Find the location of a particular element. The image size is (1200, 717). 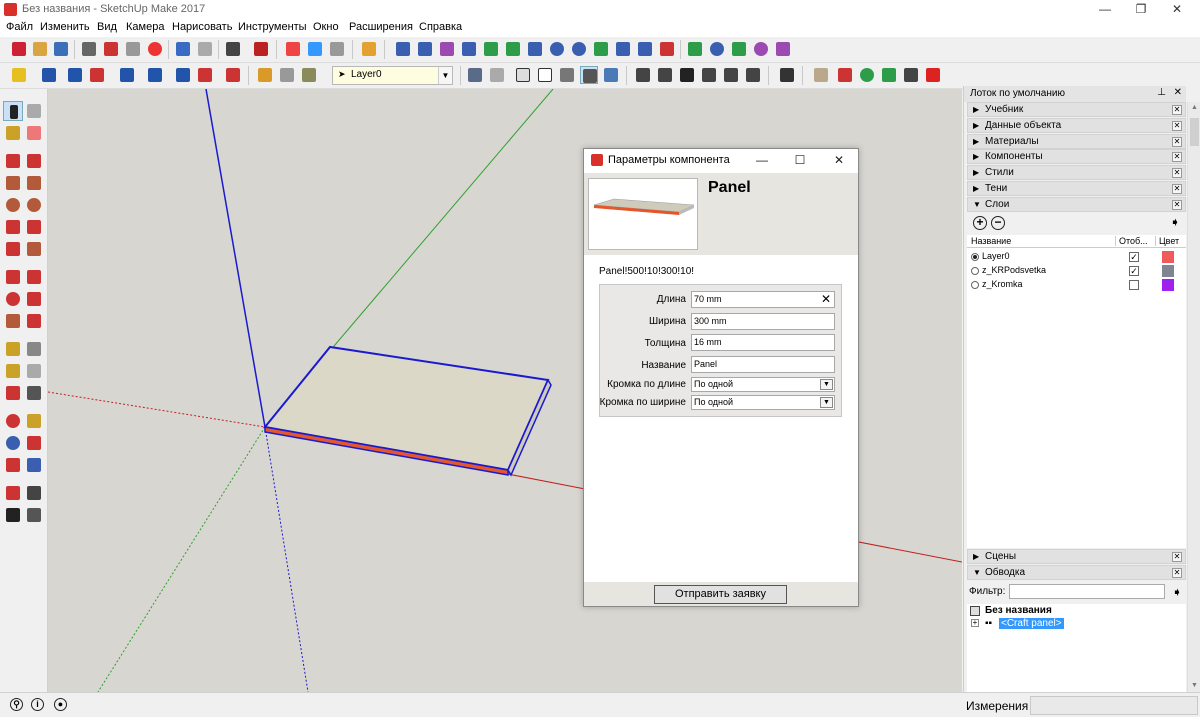

ellipse-tool-icon is located at coordinates (579, 49).